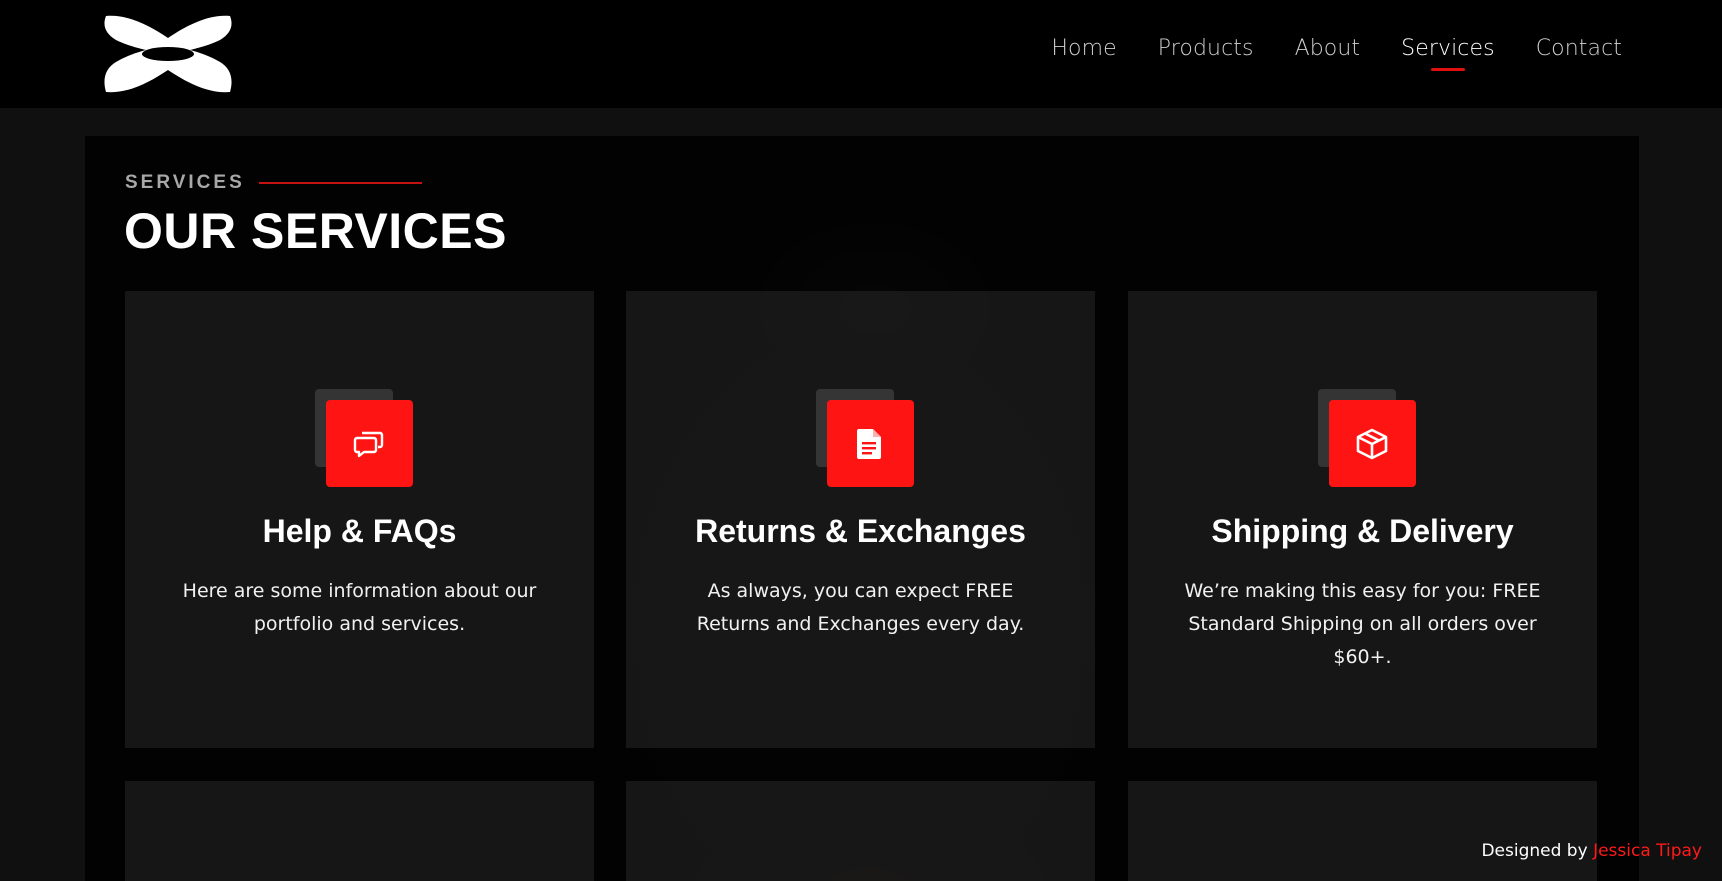  I want to click on service-title: Returns & Exchanges, so click(860, 531).